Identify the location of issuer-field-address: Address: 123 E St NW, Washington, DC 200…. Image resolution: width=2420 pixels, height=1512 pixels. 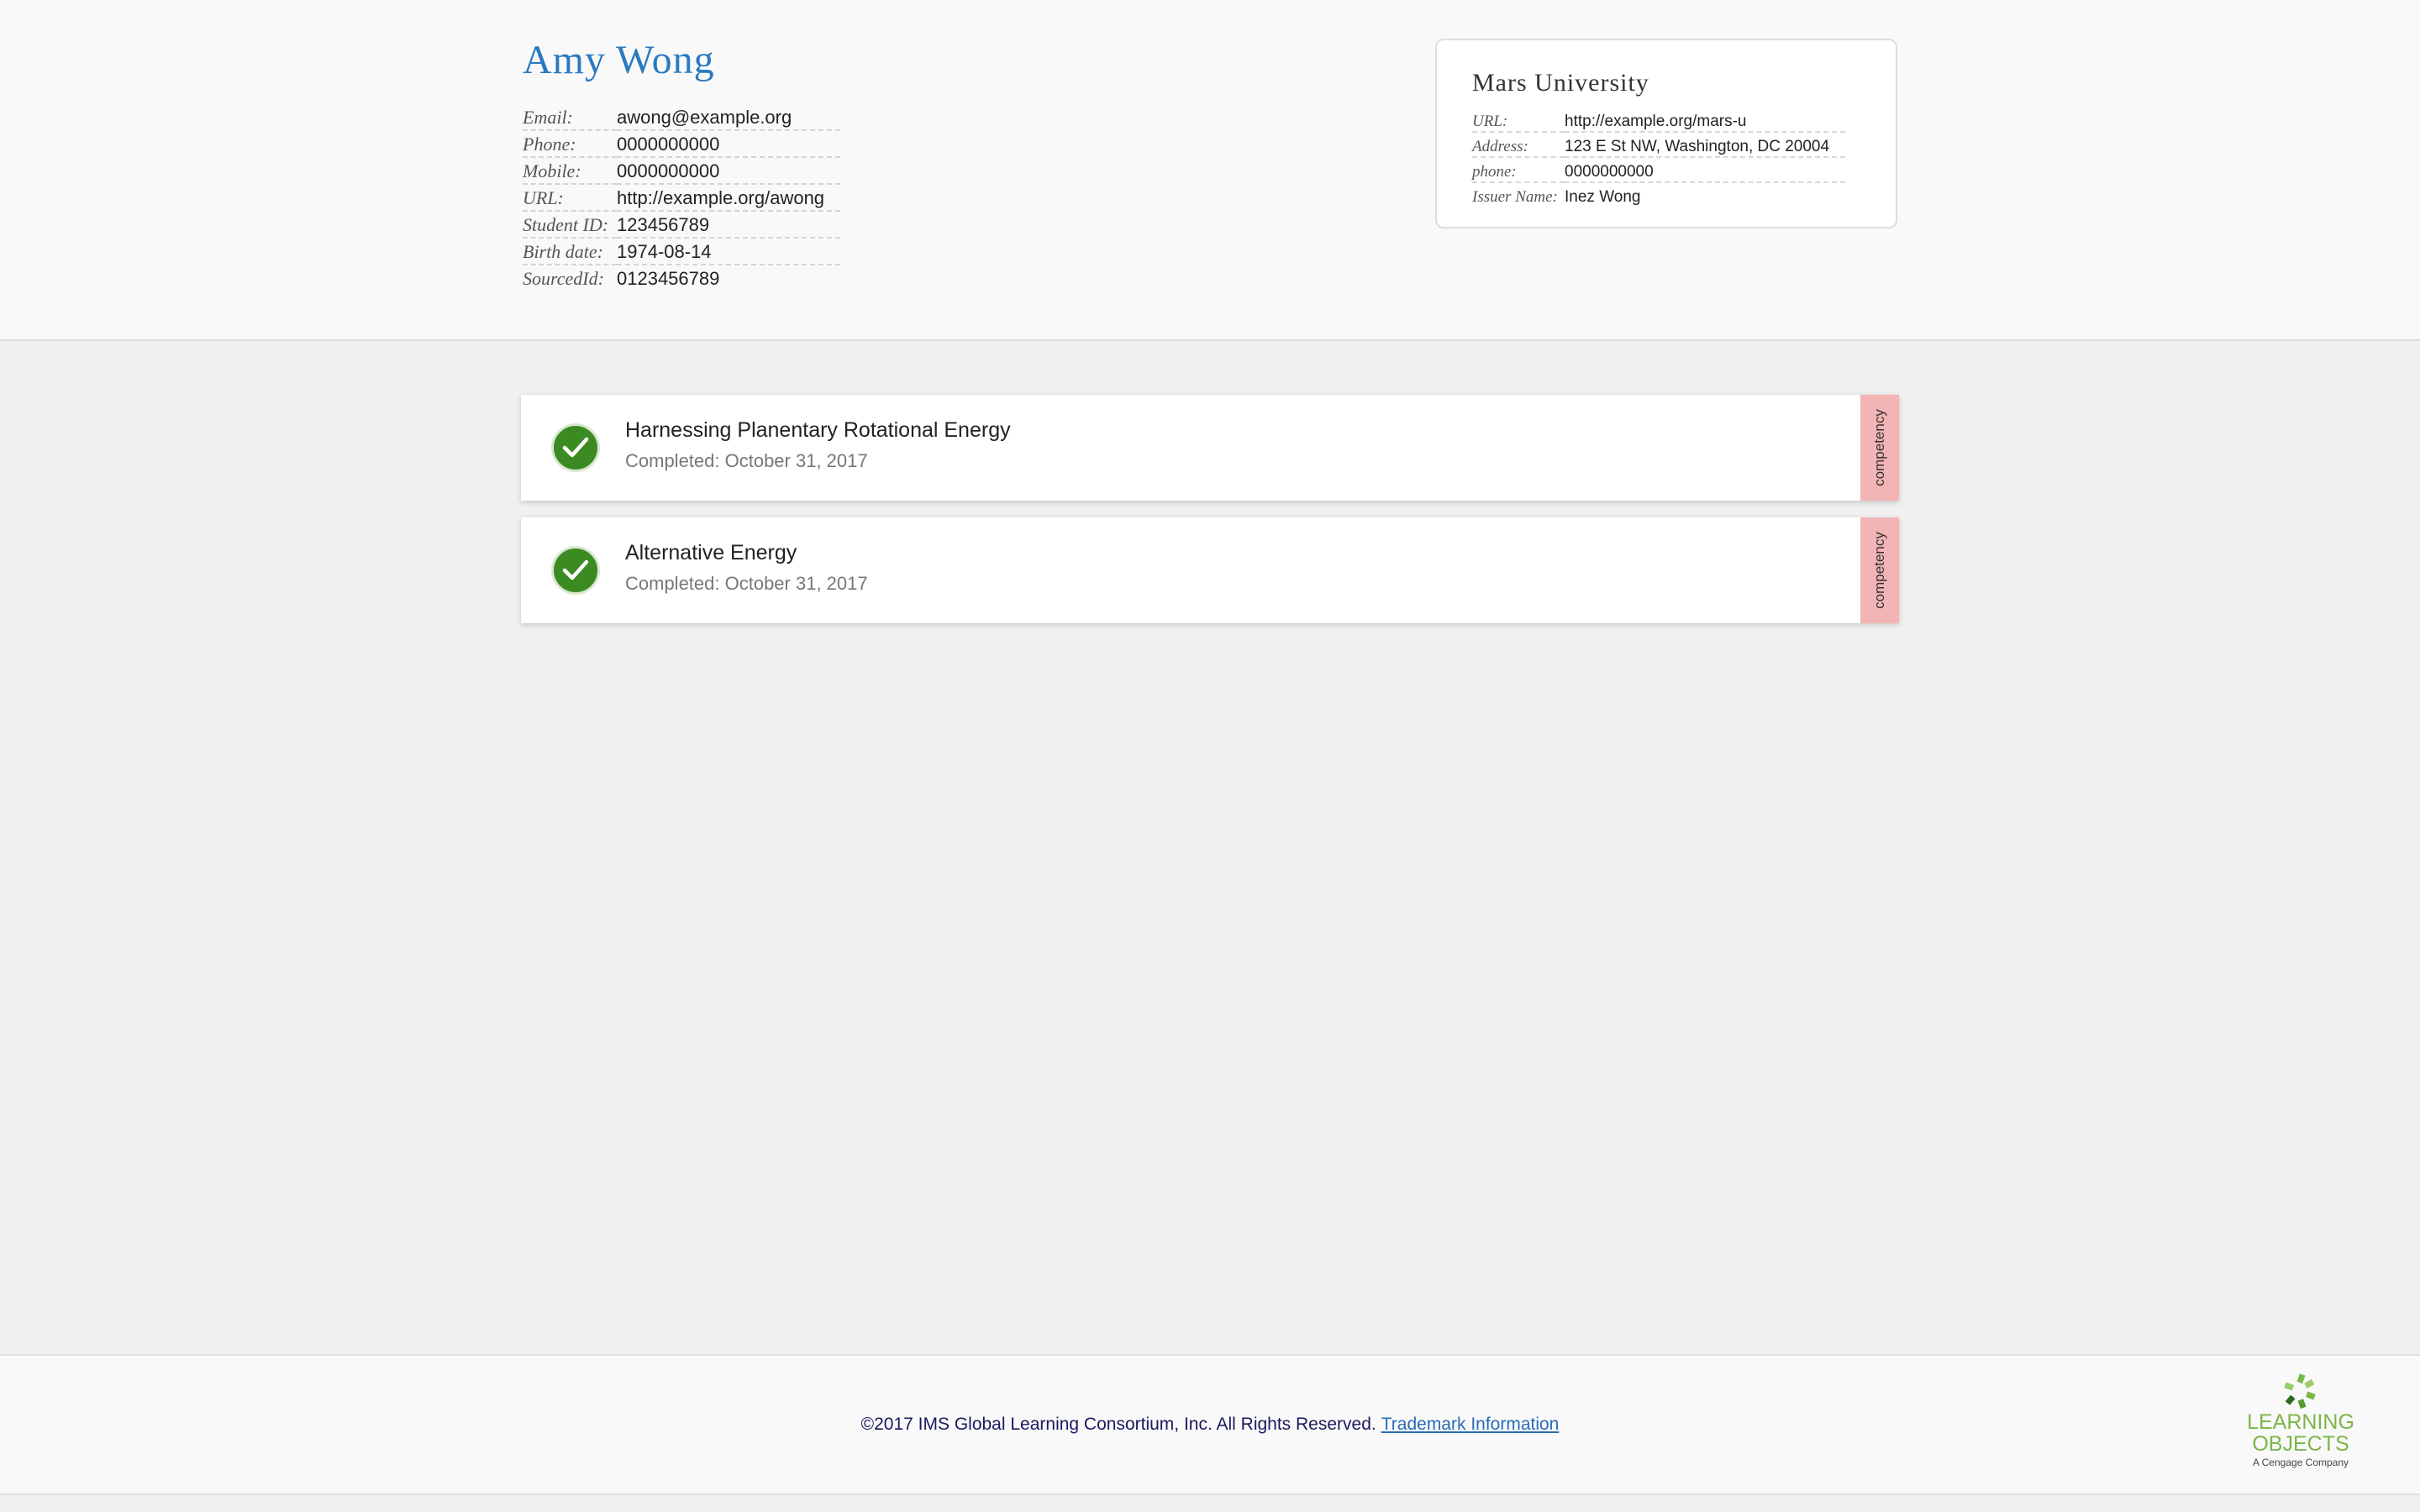
(1658, 150).